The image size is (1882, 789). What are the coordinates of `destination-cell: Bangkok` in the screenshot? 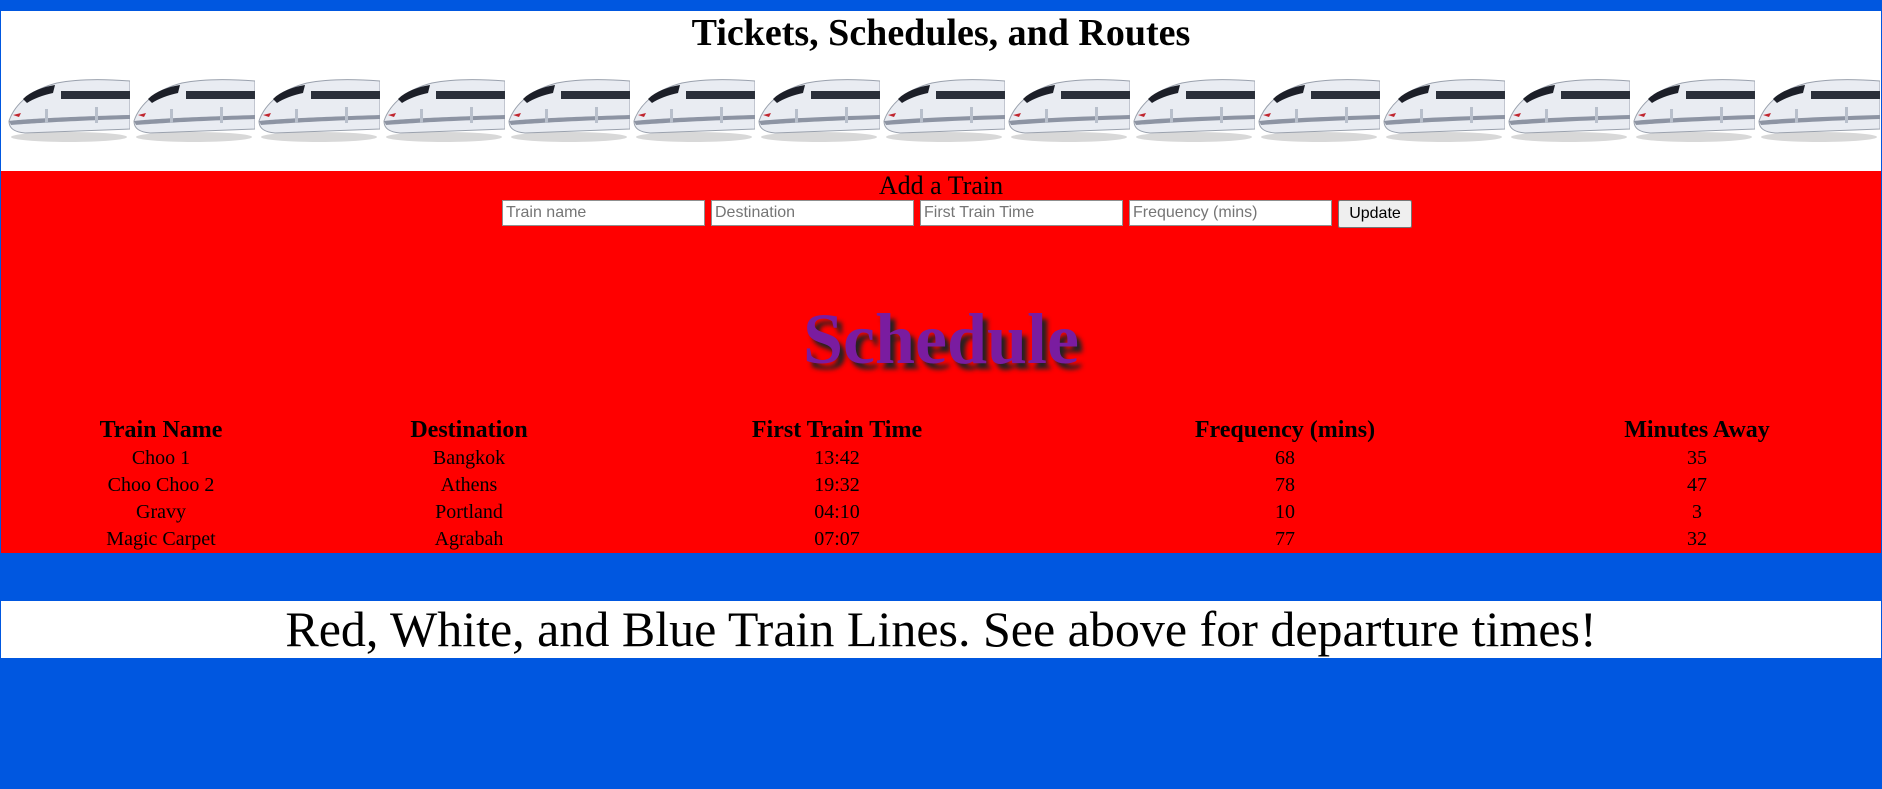 It's located at (469, 457).